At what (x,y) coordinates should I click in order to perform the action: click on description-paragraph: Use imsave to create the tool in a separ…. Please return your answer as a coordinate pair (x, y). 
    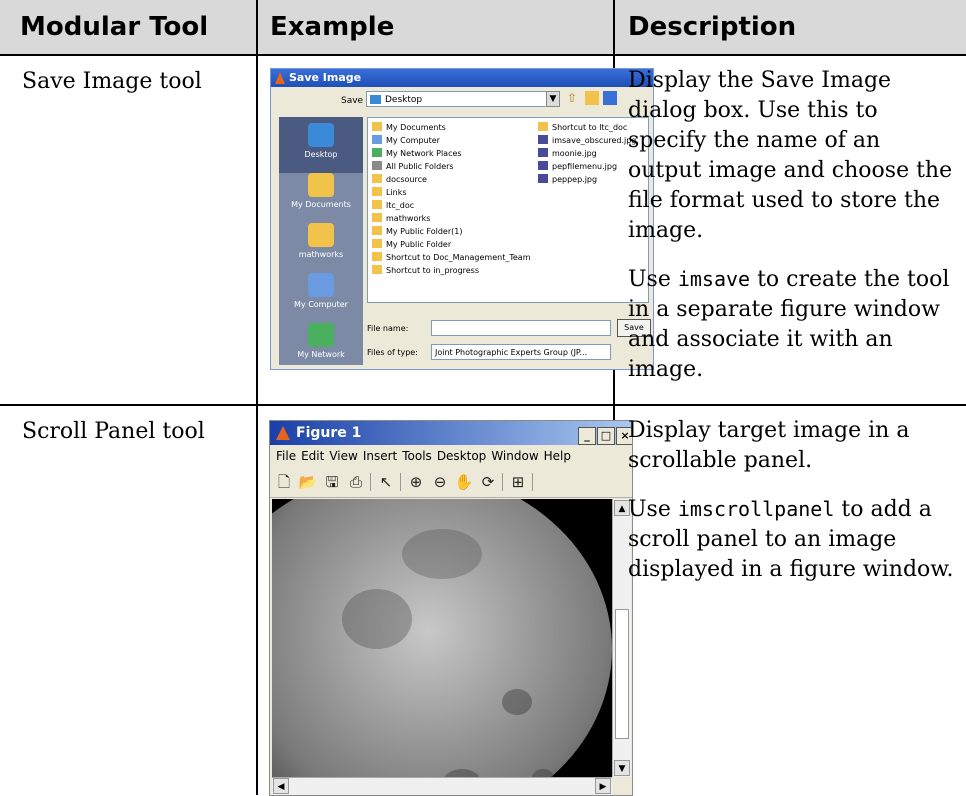
    Looking at the image, I should click on (789, 324).